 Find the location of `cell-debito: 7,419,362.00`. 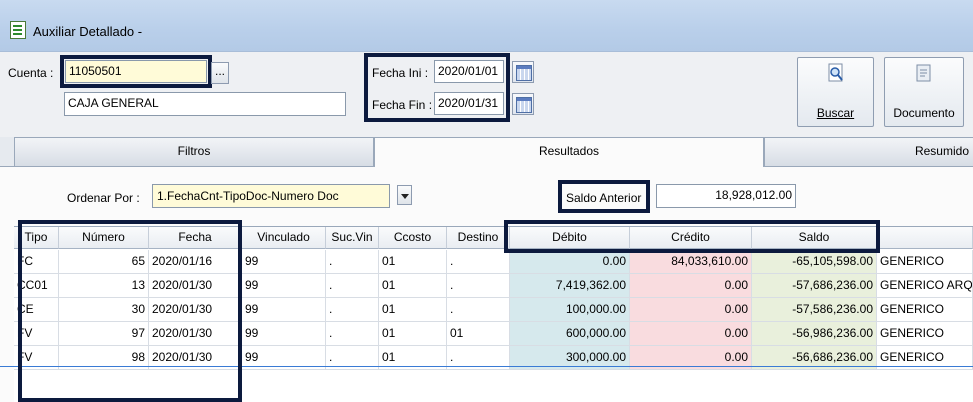

cell-debito: 7,419,362.00 is located at coordinates (570, 286).